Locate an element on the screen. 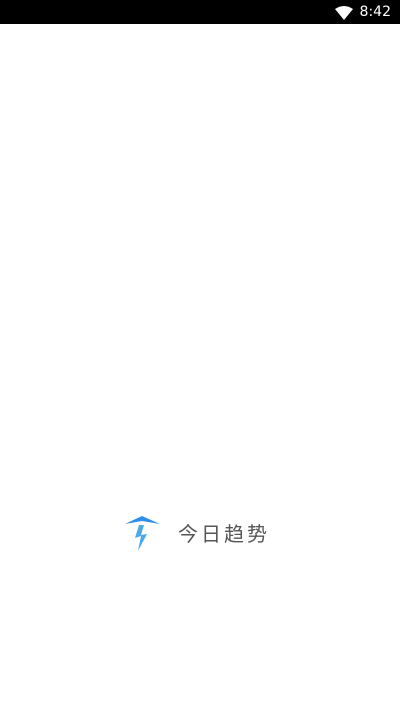 The image size is (400, 710). app-name: 今日趋势 is located at coordinates (224, 534).